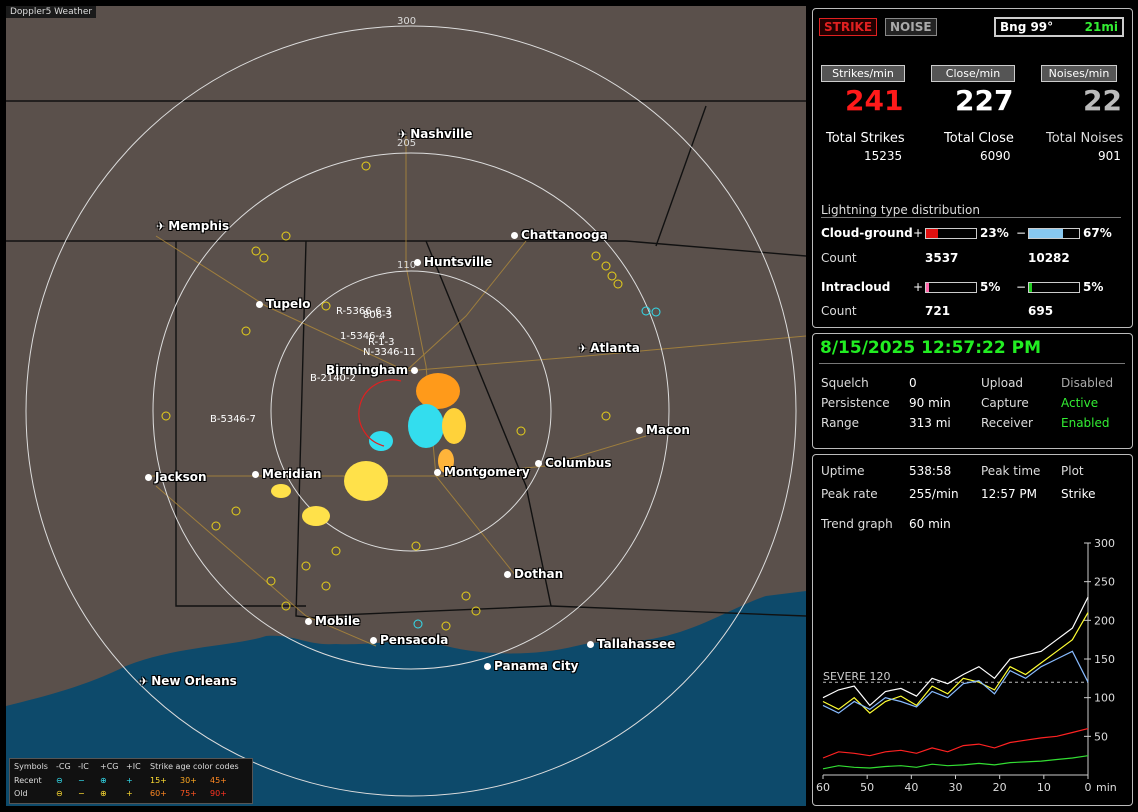 Image resolution: width=1138 pixels, height=812 pixels. I want to click on cg-positive-pct: 23%, so click(994, 233).